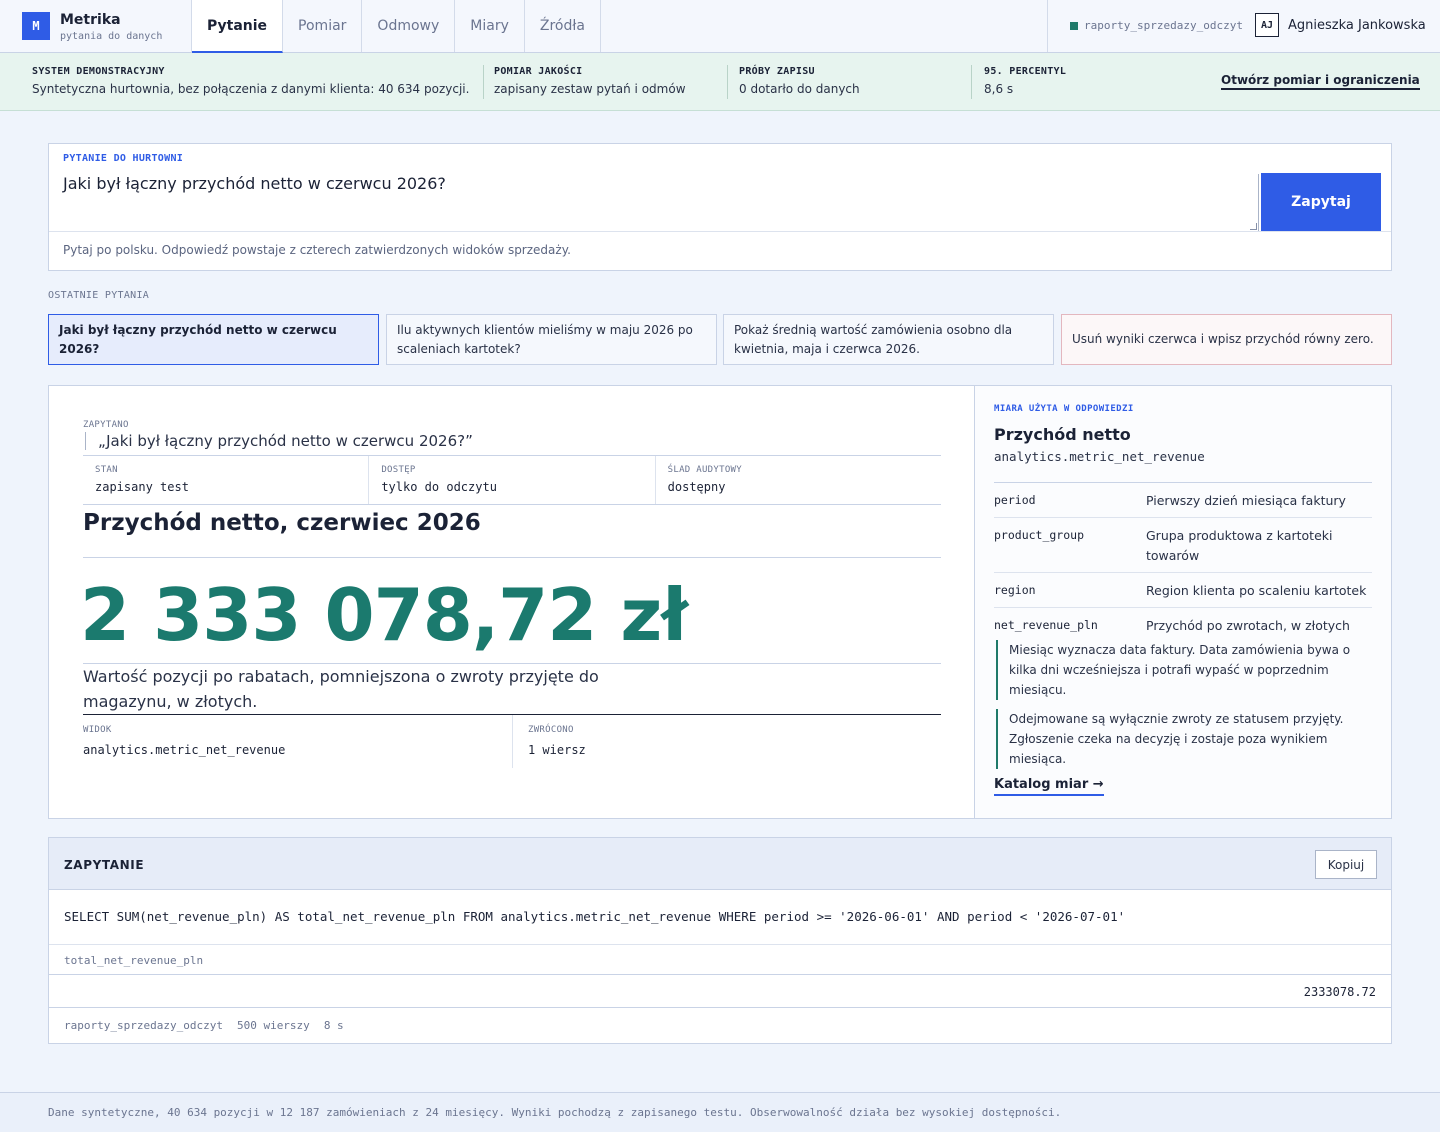  What do you see at coordinates (1062, 434) in the screenshot?
I see `measure-title: Przychód netto` at bounding box center [1062, 434].